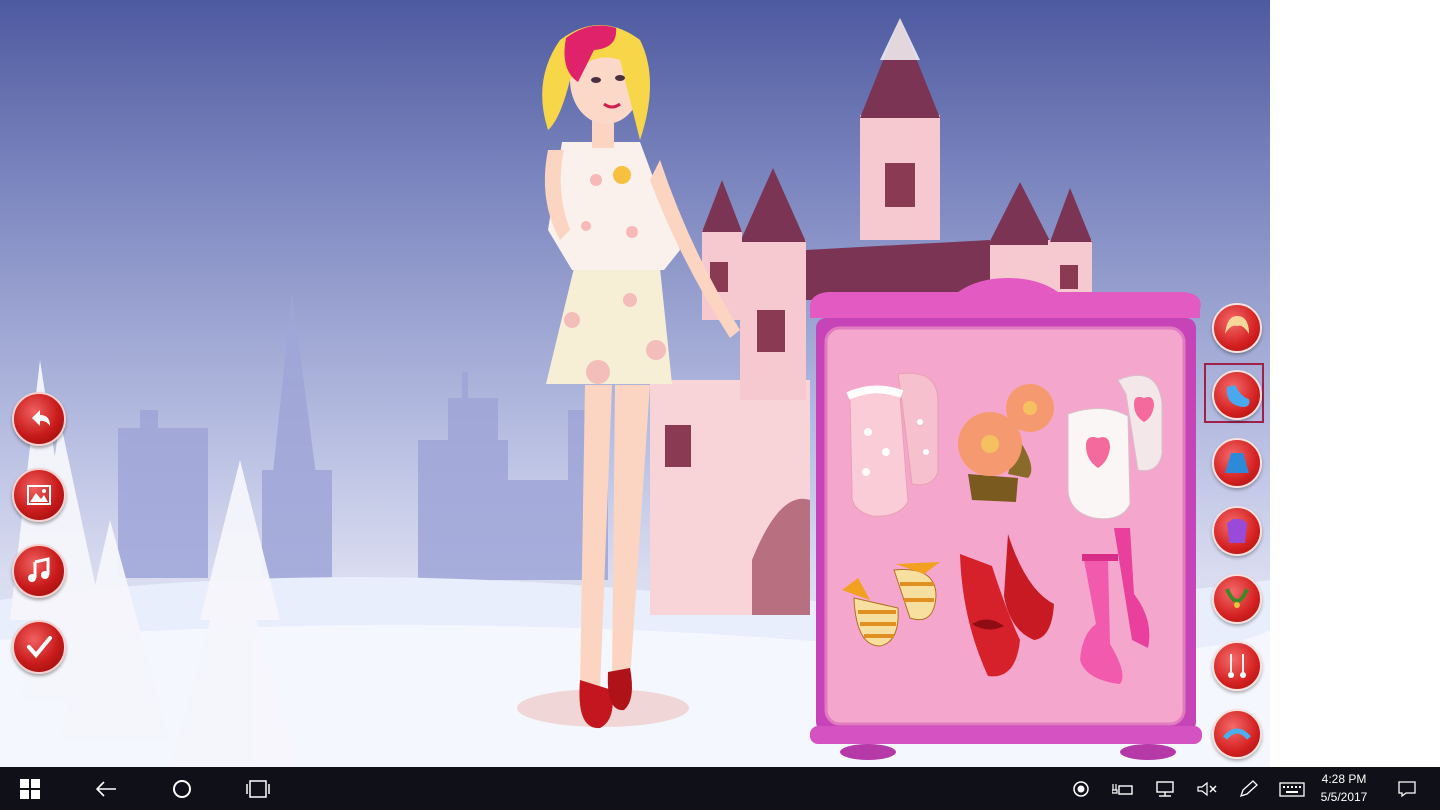  I want to click on category-necklace-button, so click(1237, 599).